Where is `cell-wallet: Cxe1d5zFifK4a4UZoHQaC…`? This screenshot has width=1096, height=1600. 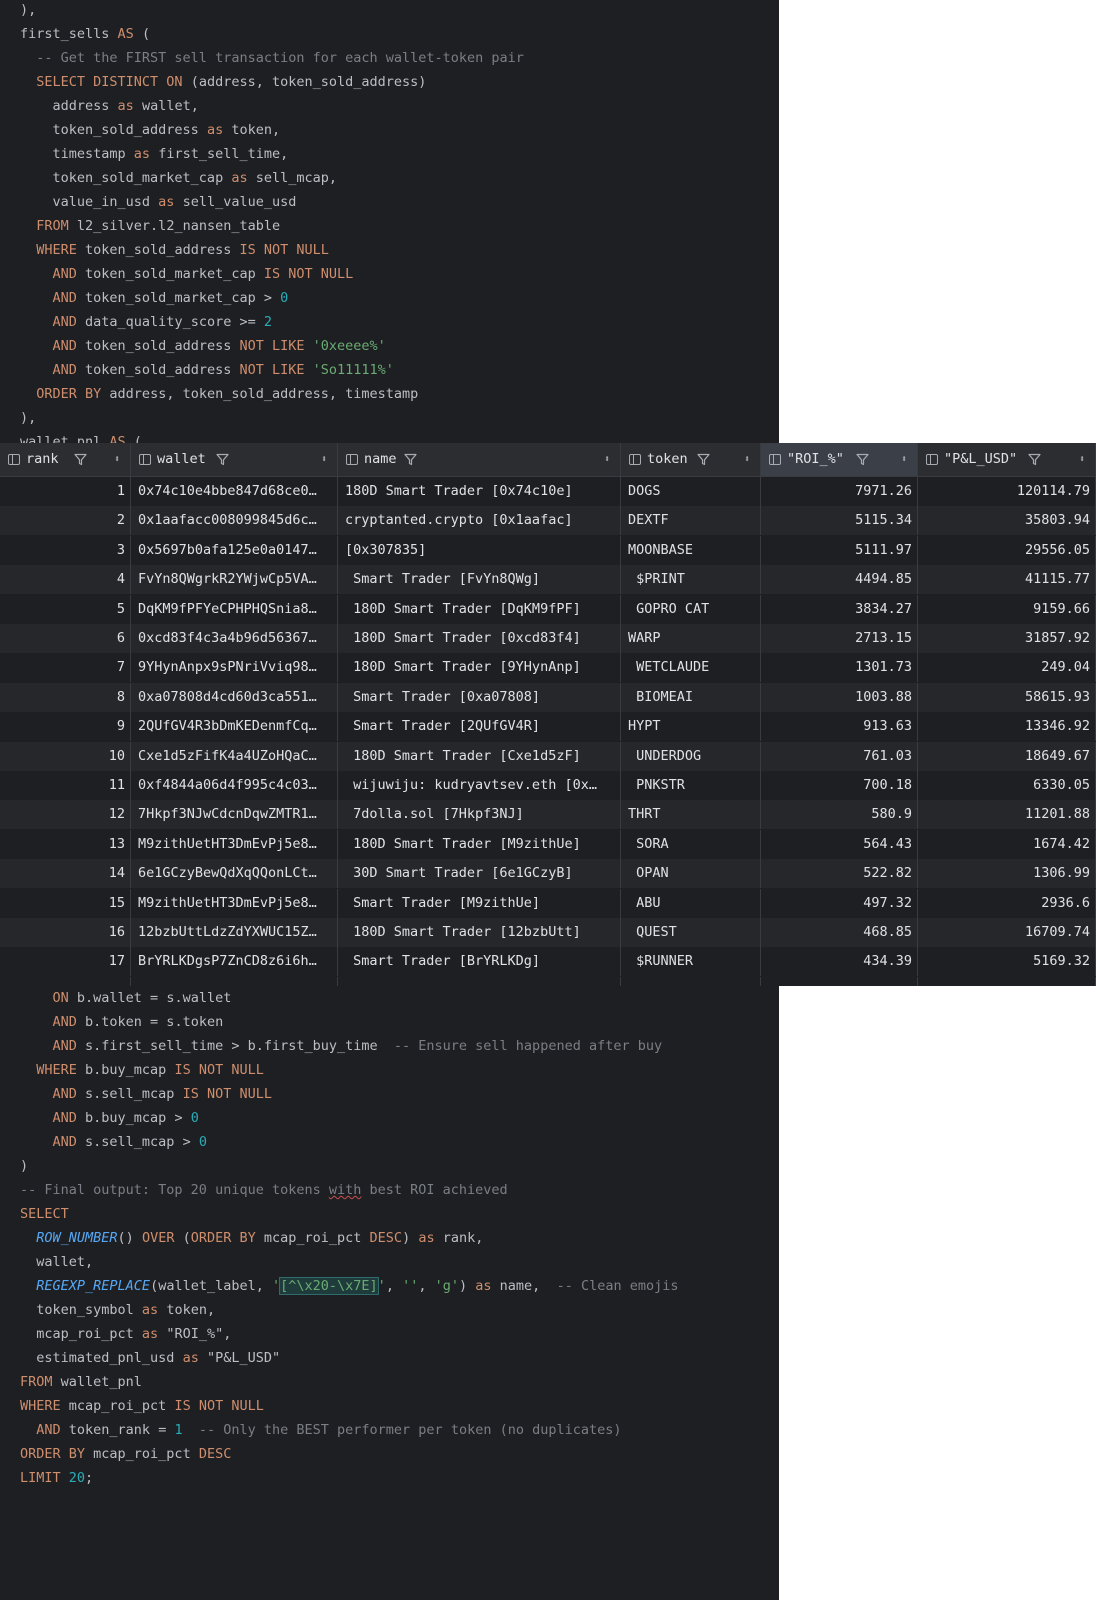 cell-wallet: Cxe1d5zFifK4a4UZoHQaC… is located at coordinates (234, 756).